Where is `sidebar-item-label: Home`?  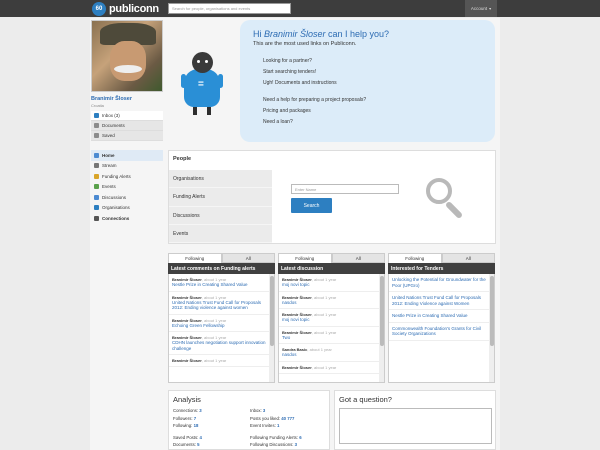 sidebar-item-label: Home is located at coordinates (108, 155).